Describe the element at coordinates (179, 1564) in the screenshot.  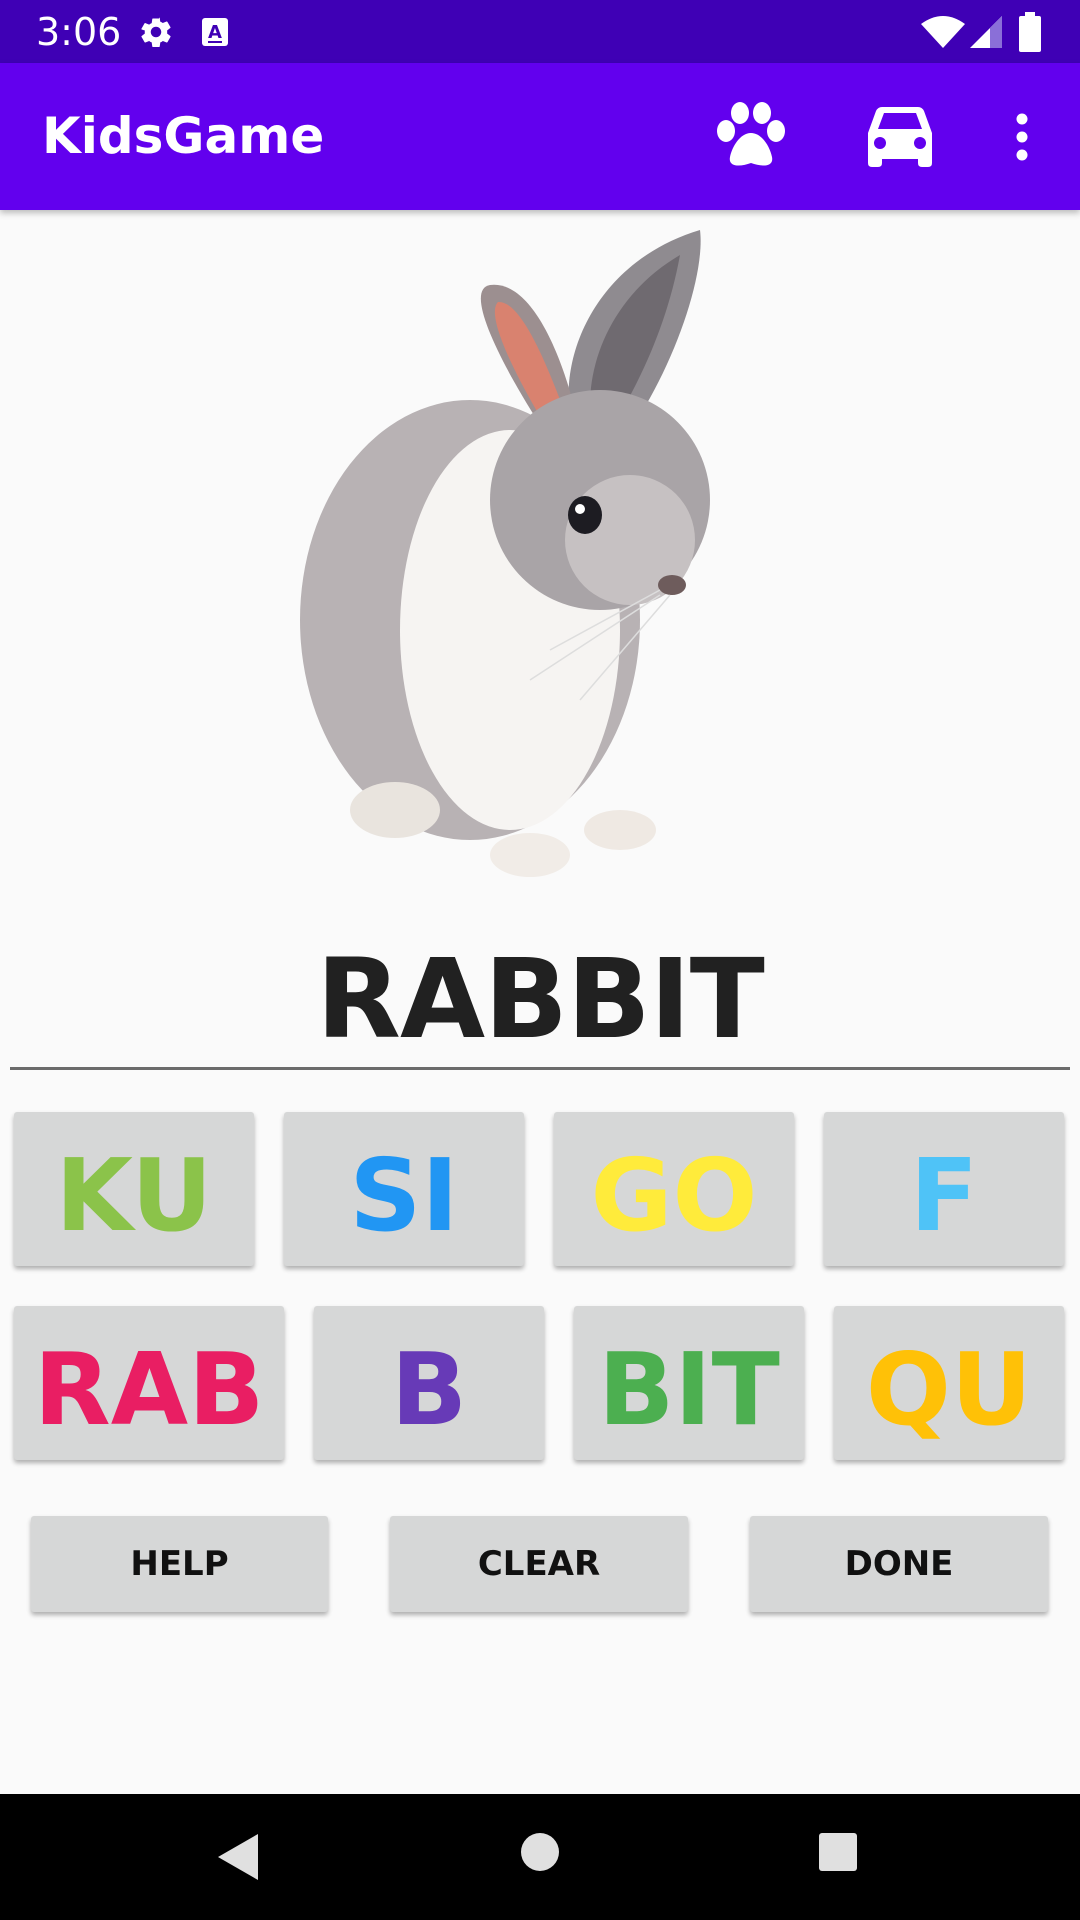
I see `help-button: HELP` at that location.